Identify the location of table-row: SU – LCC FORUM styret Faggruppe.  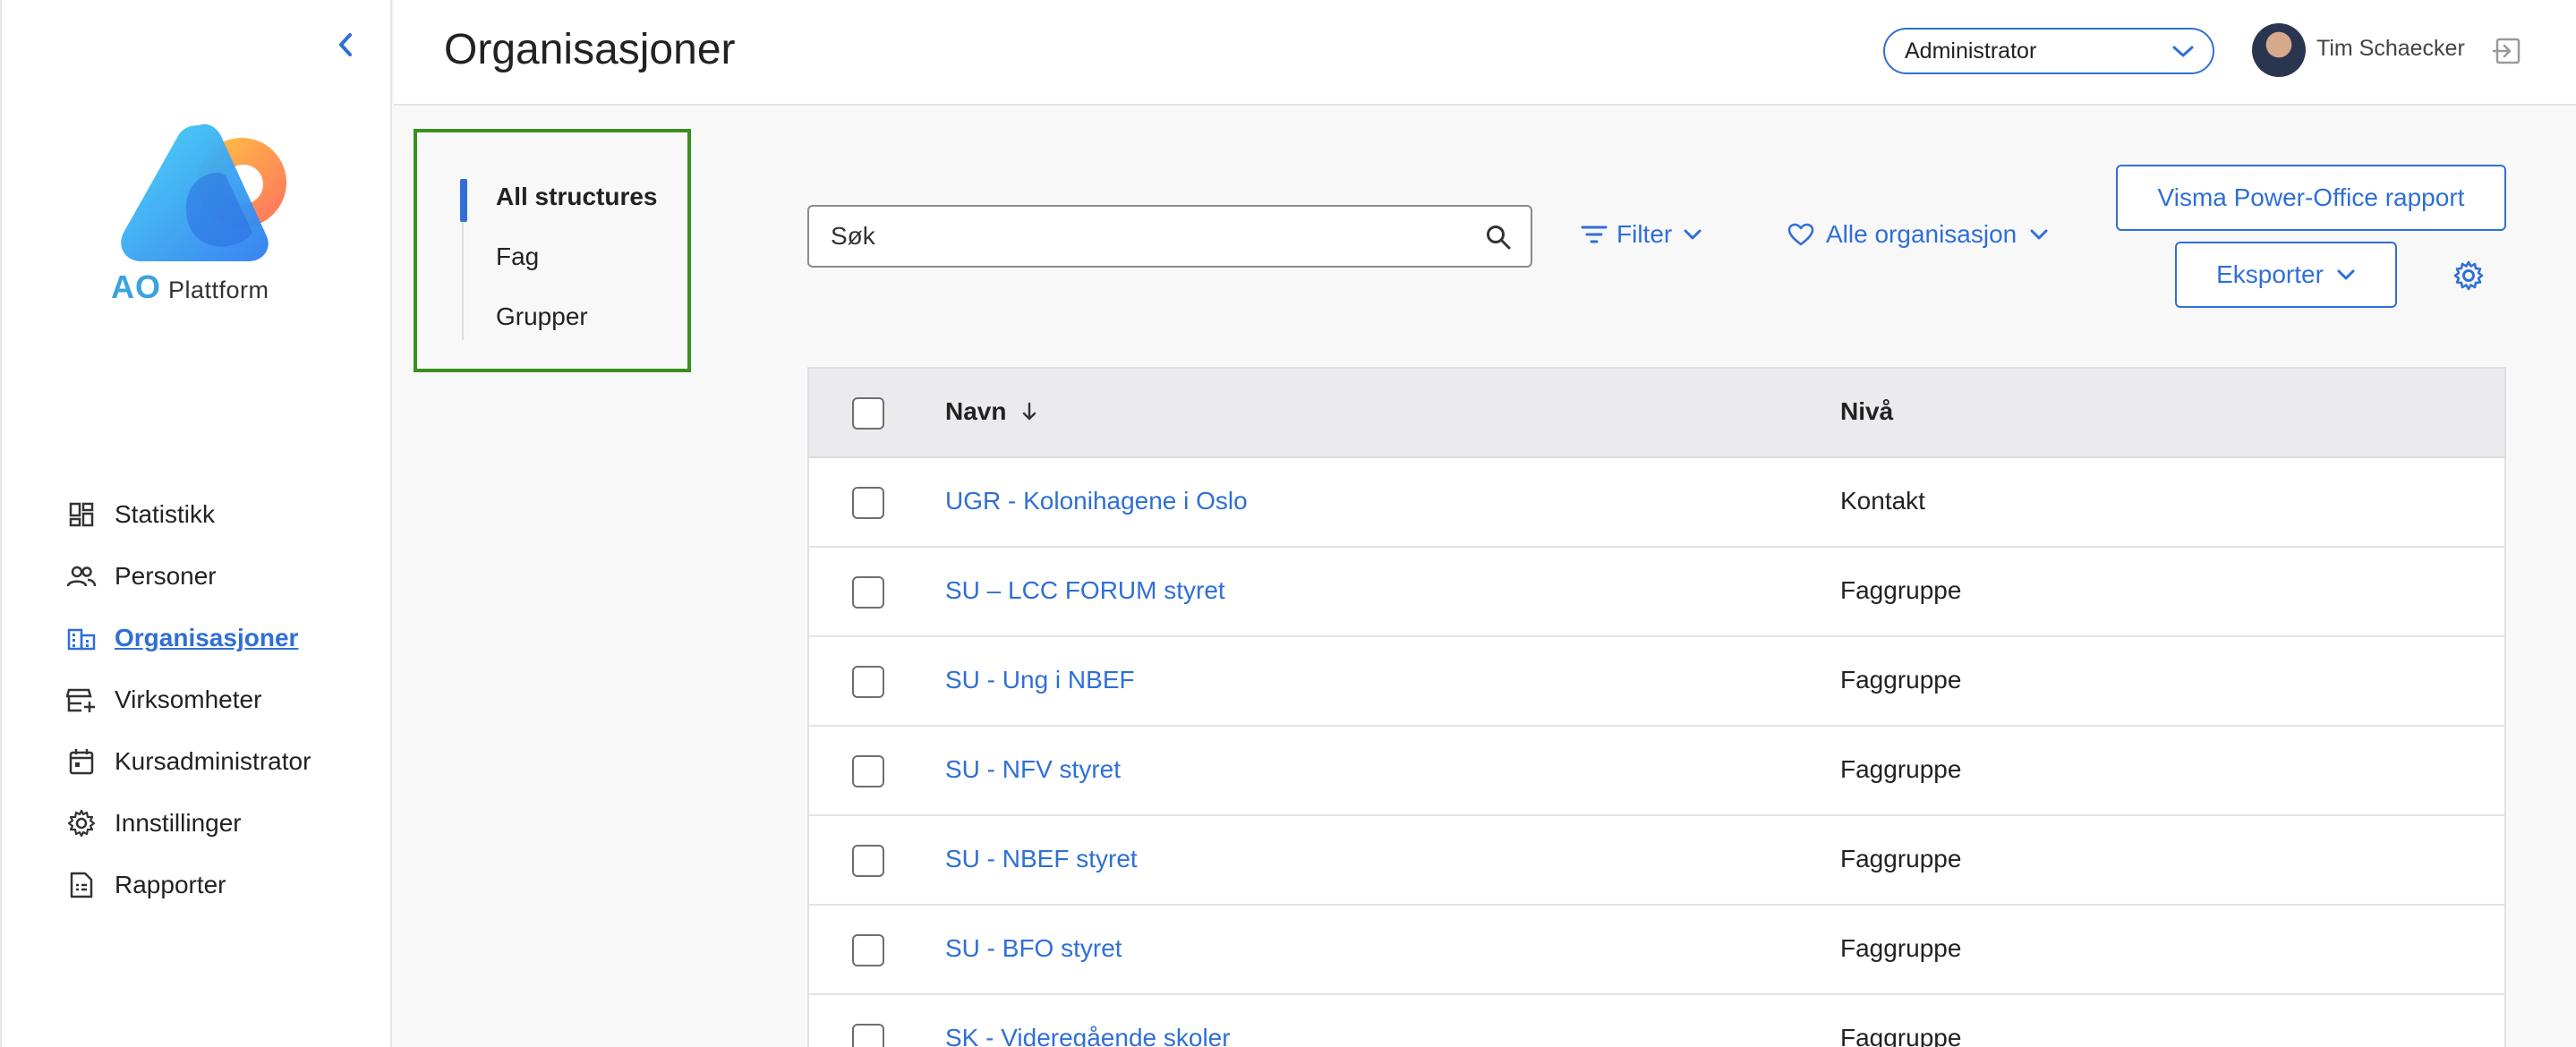
(1656, 593).